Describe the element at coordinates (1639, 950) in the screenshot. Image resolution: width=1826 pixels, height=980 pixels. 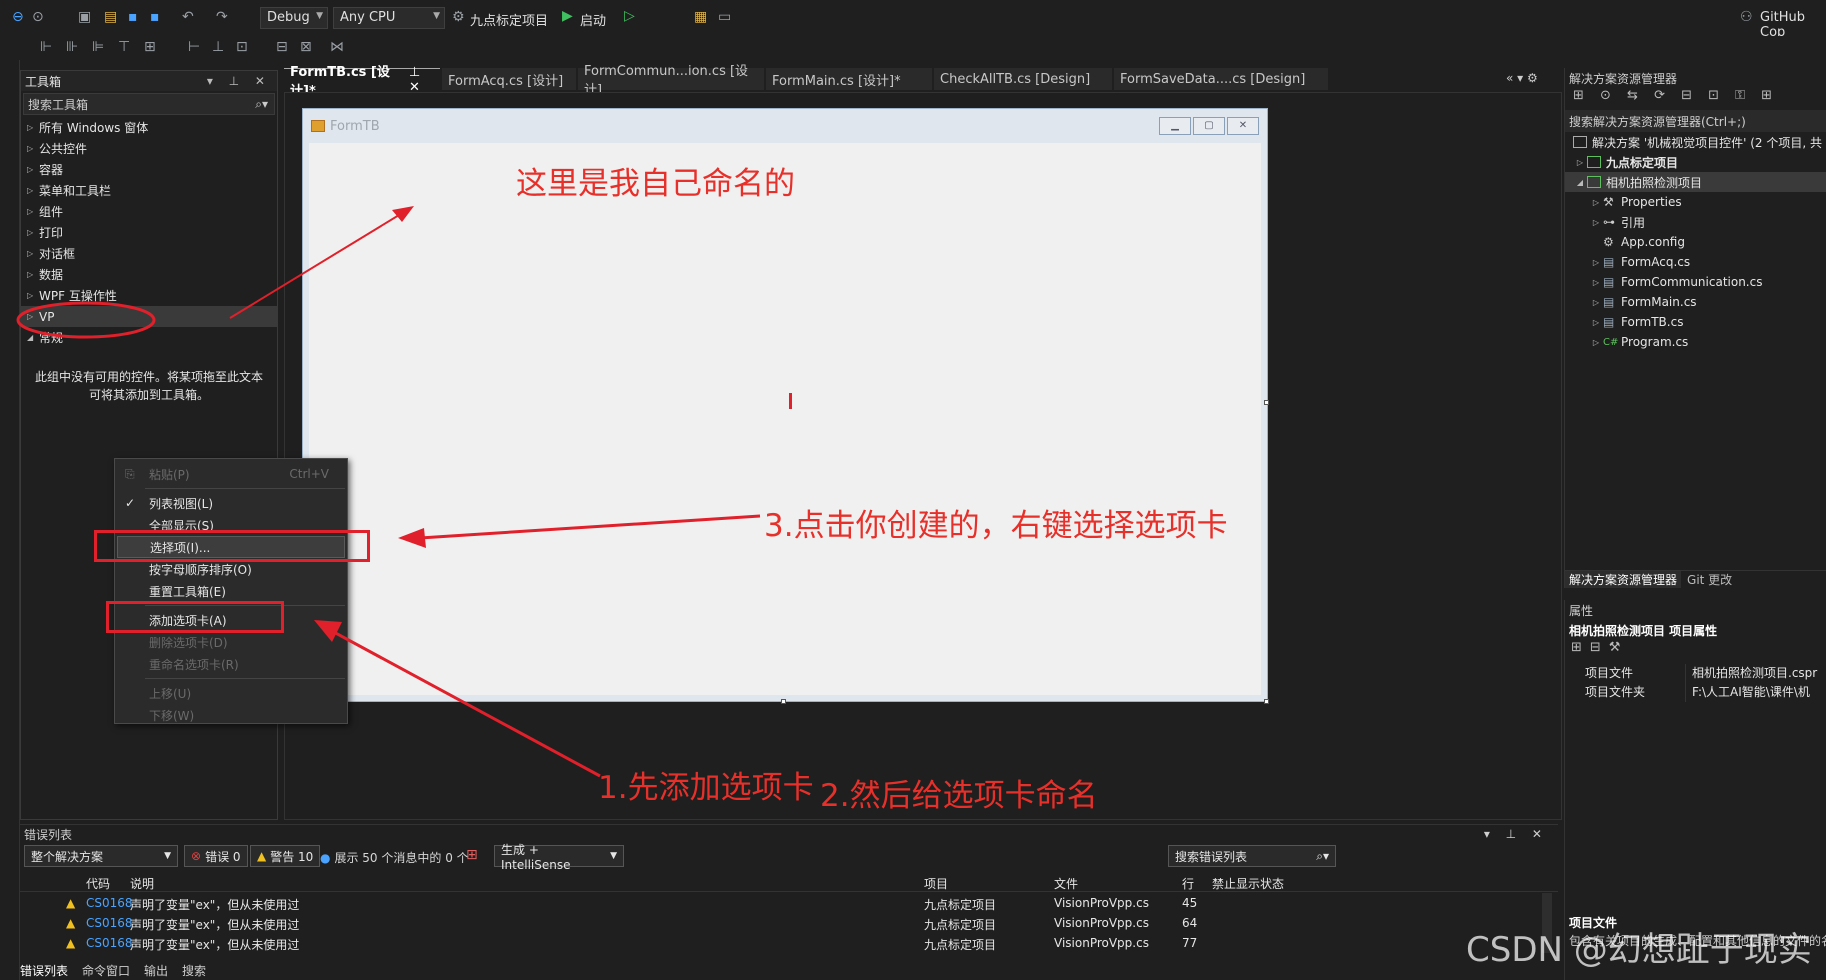
I see `watermark: CSDN @幻想趾于现实` at that location.